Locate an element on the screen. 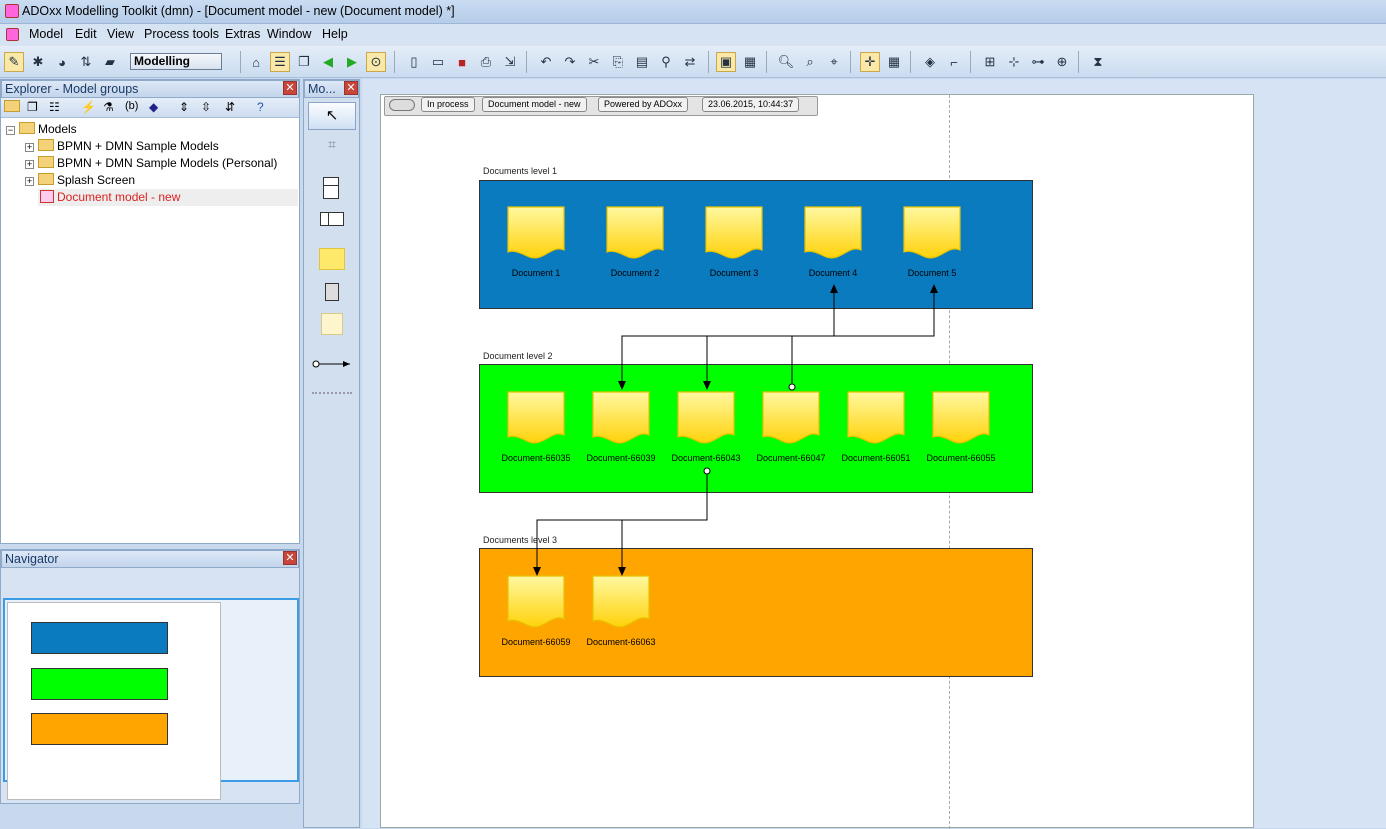 Image resolution: width=1386 pixels, height=829 pixels. new-icon: ▯ is located at coordinates (414, 62).